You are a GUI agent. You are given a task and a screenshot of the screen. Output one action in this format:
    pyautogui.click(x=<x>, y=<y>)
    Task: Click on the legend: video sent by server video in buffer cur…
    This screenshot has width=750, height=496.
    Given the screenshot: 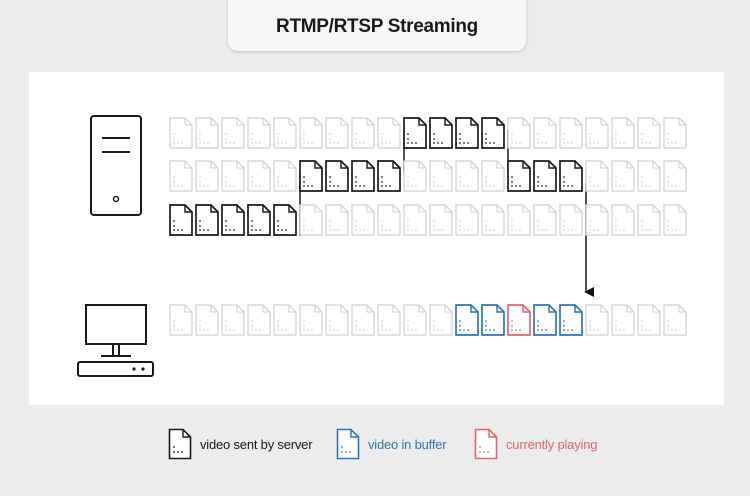 What is the action you would take?
    pyautogui.click(x=375, y=445)
    